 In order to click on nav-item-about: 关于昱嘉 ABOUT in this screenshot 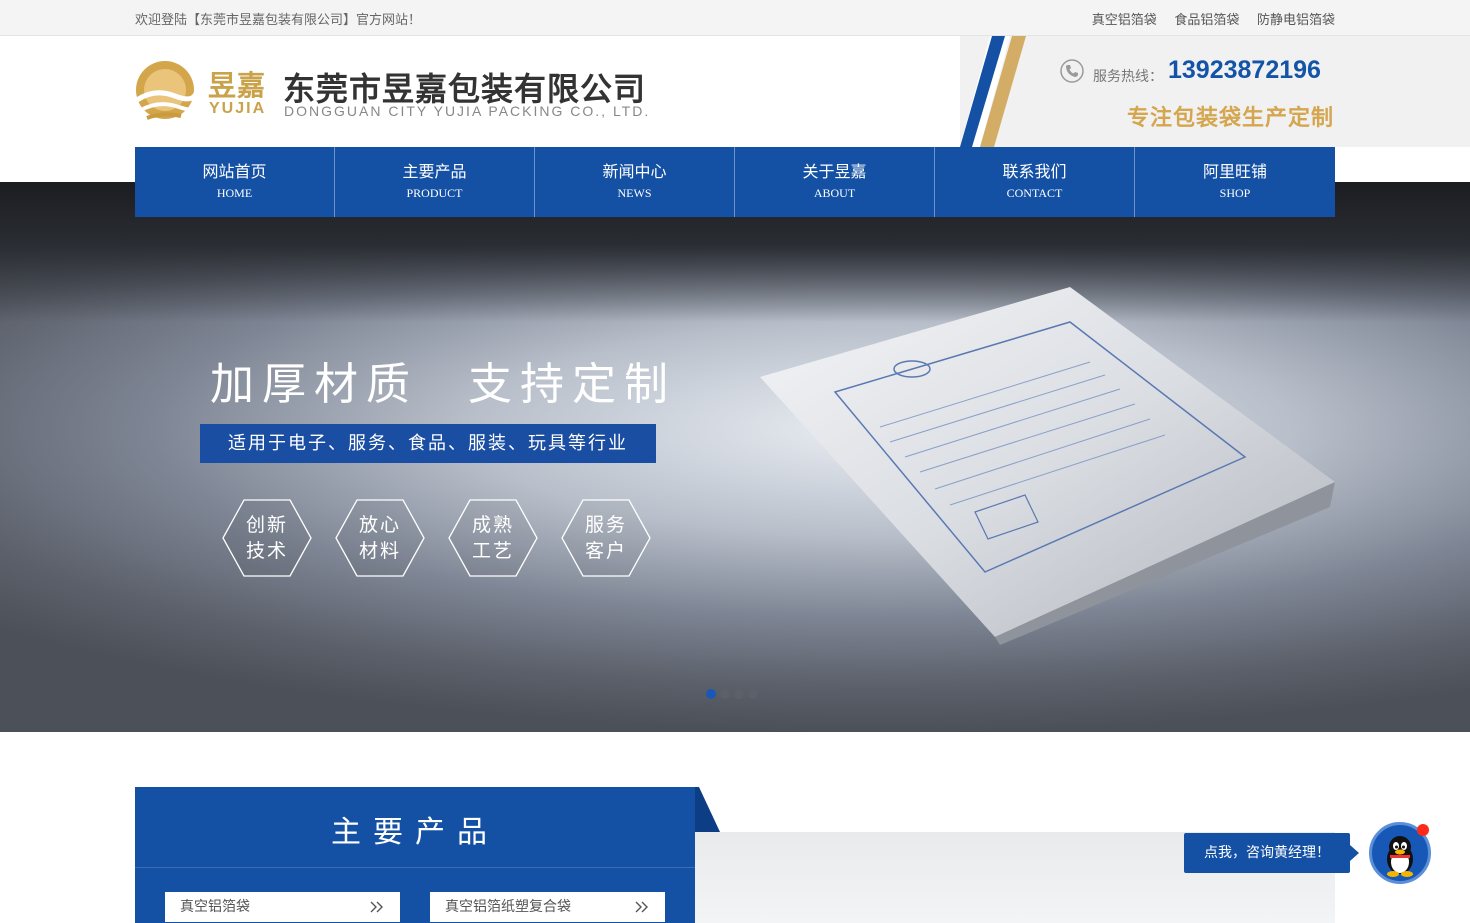, I will do `click(835, 182)`.